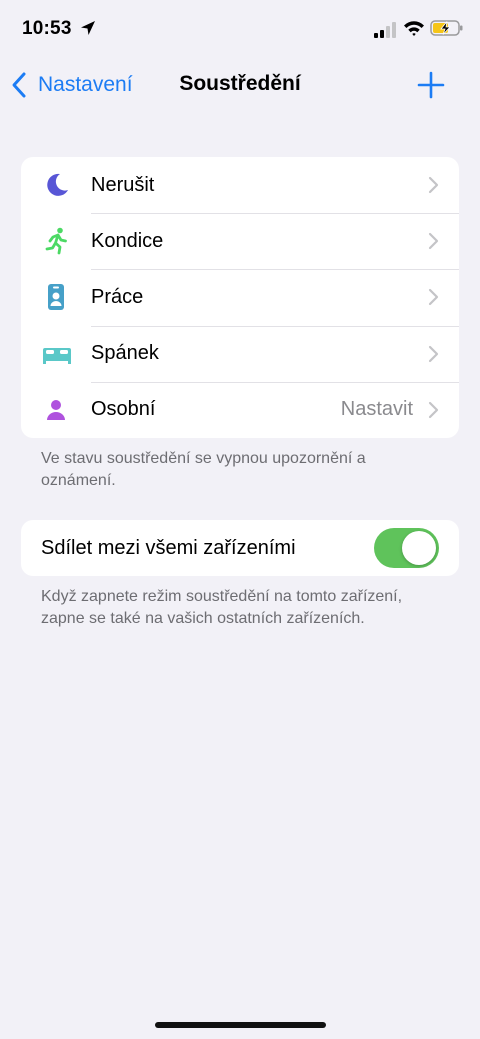 The width and height of the screenshot is (480, 1039). I want to click on share-devices-label: Sdílet mezi všemi zařízeními, so click(168, 547).